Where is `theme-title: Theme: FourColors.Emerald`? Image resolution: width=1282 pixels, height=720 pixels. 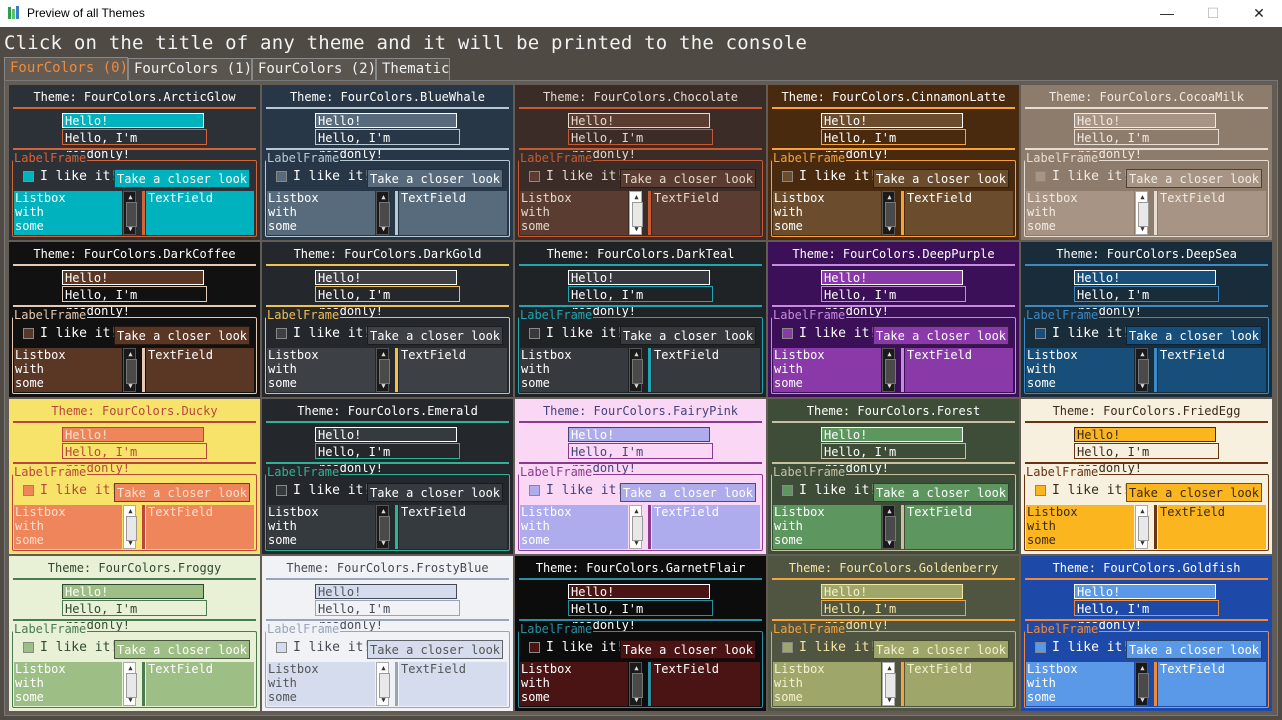
theme-title: Theme: FourColors.Emerald is located at coordinates (387, 411).